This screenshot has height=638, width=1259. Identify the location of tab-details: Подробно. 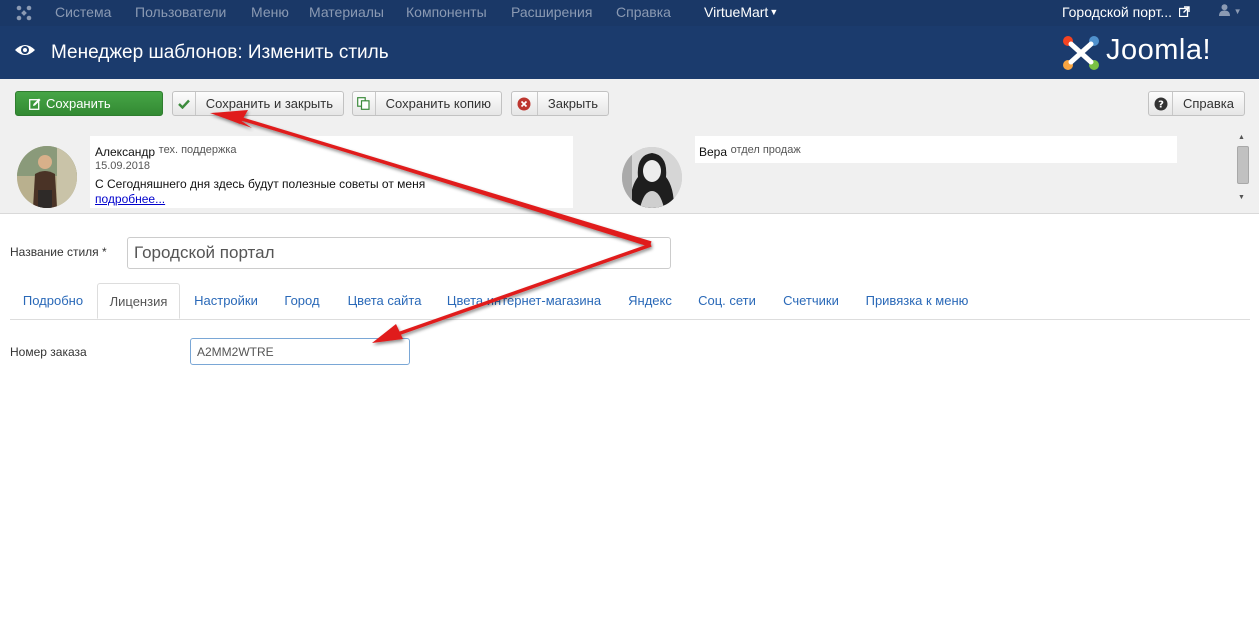
(53, 301).